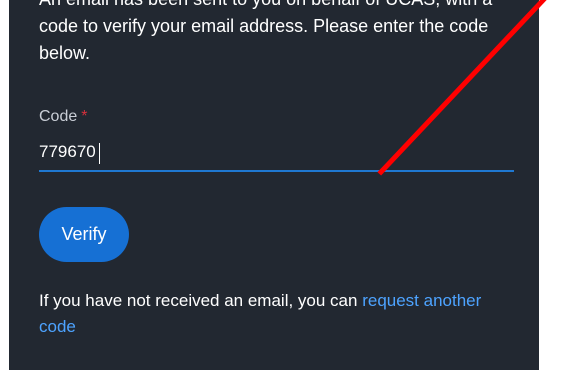 This screenshot has height=370, width=563. I want to click on code-input, so click(276, 156).